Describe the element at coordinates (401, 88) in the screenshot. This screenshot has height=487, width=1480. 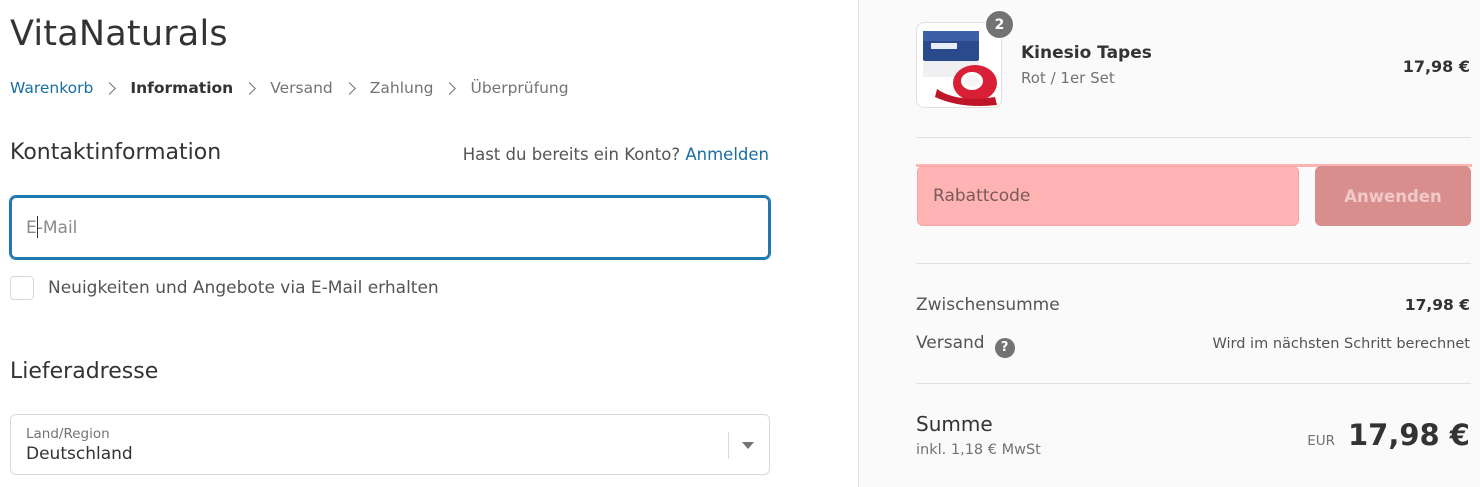
I see `breadcrumb-payment: Zahlung` at that location.